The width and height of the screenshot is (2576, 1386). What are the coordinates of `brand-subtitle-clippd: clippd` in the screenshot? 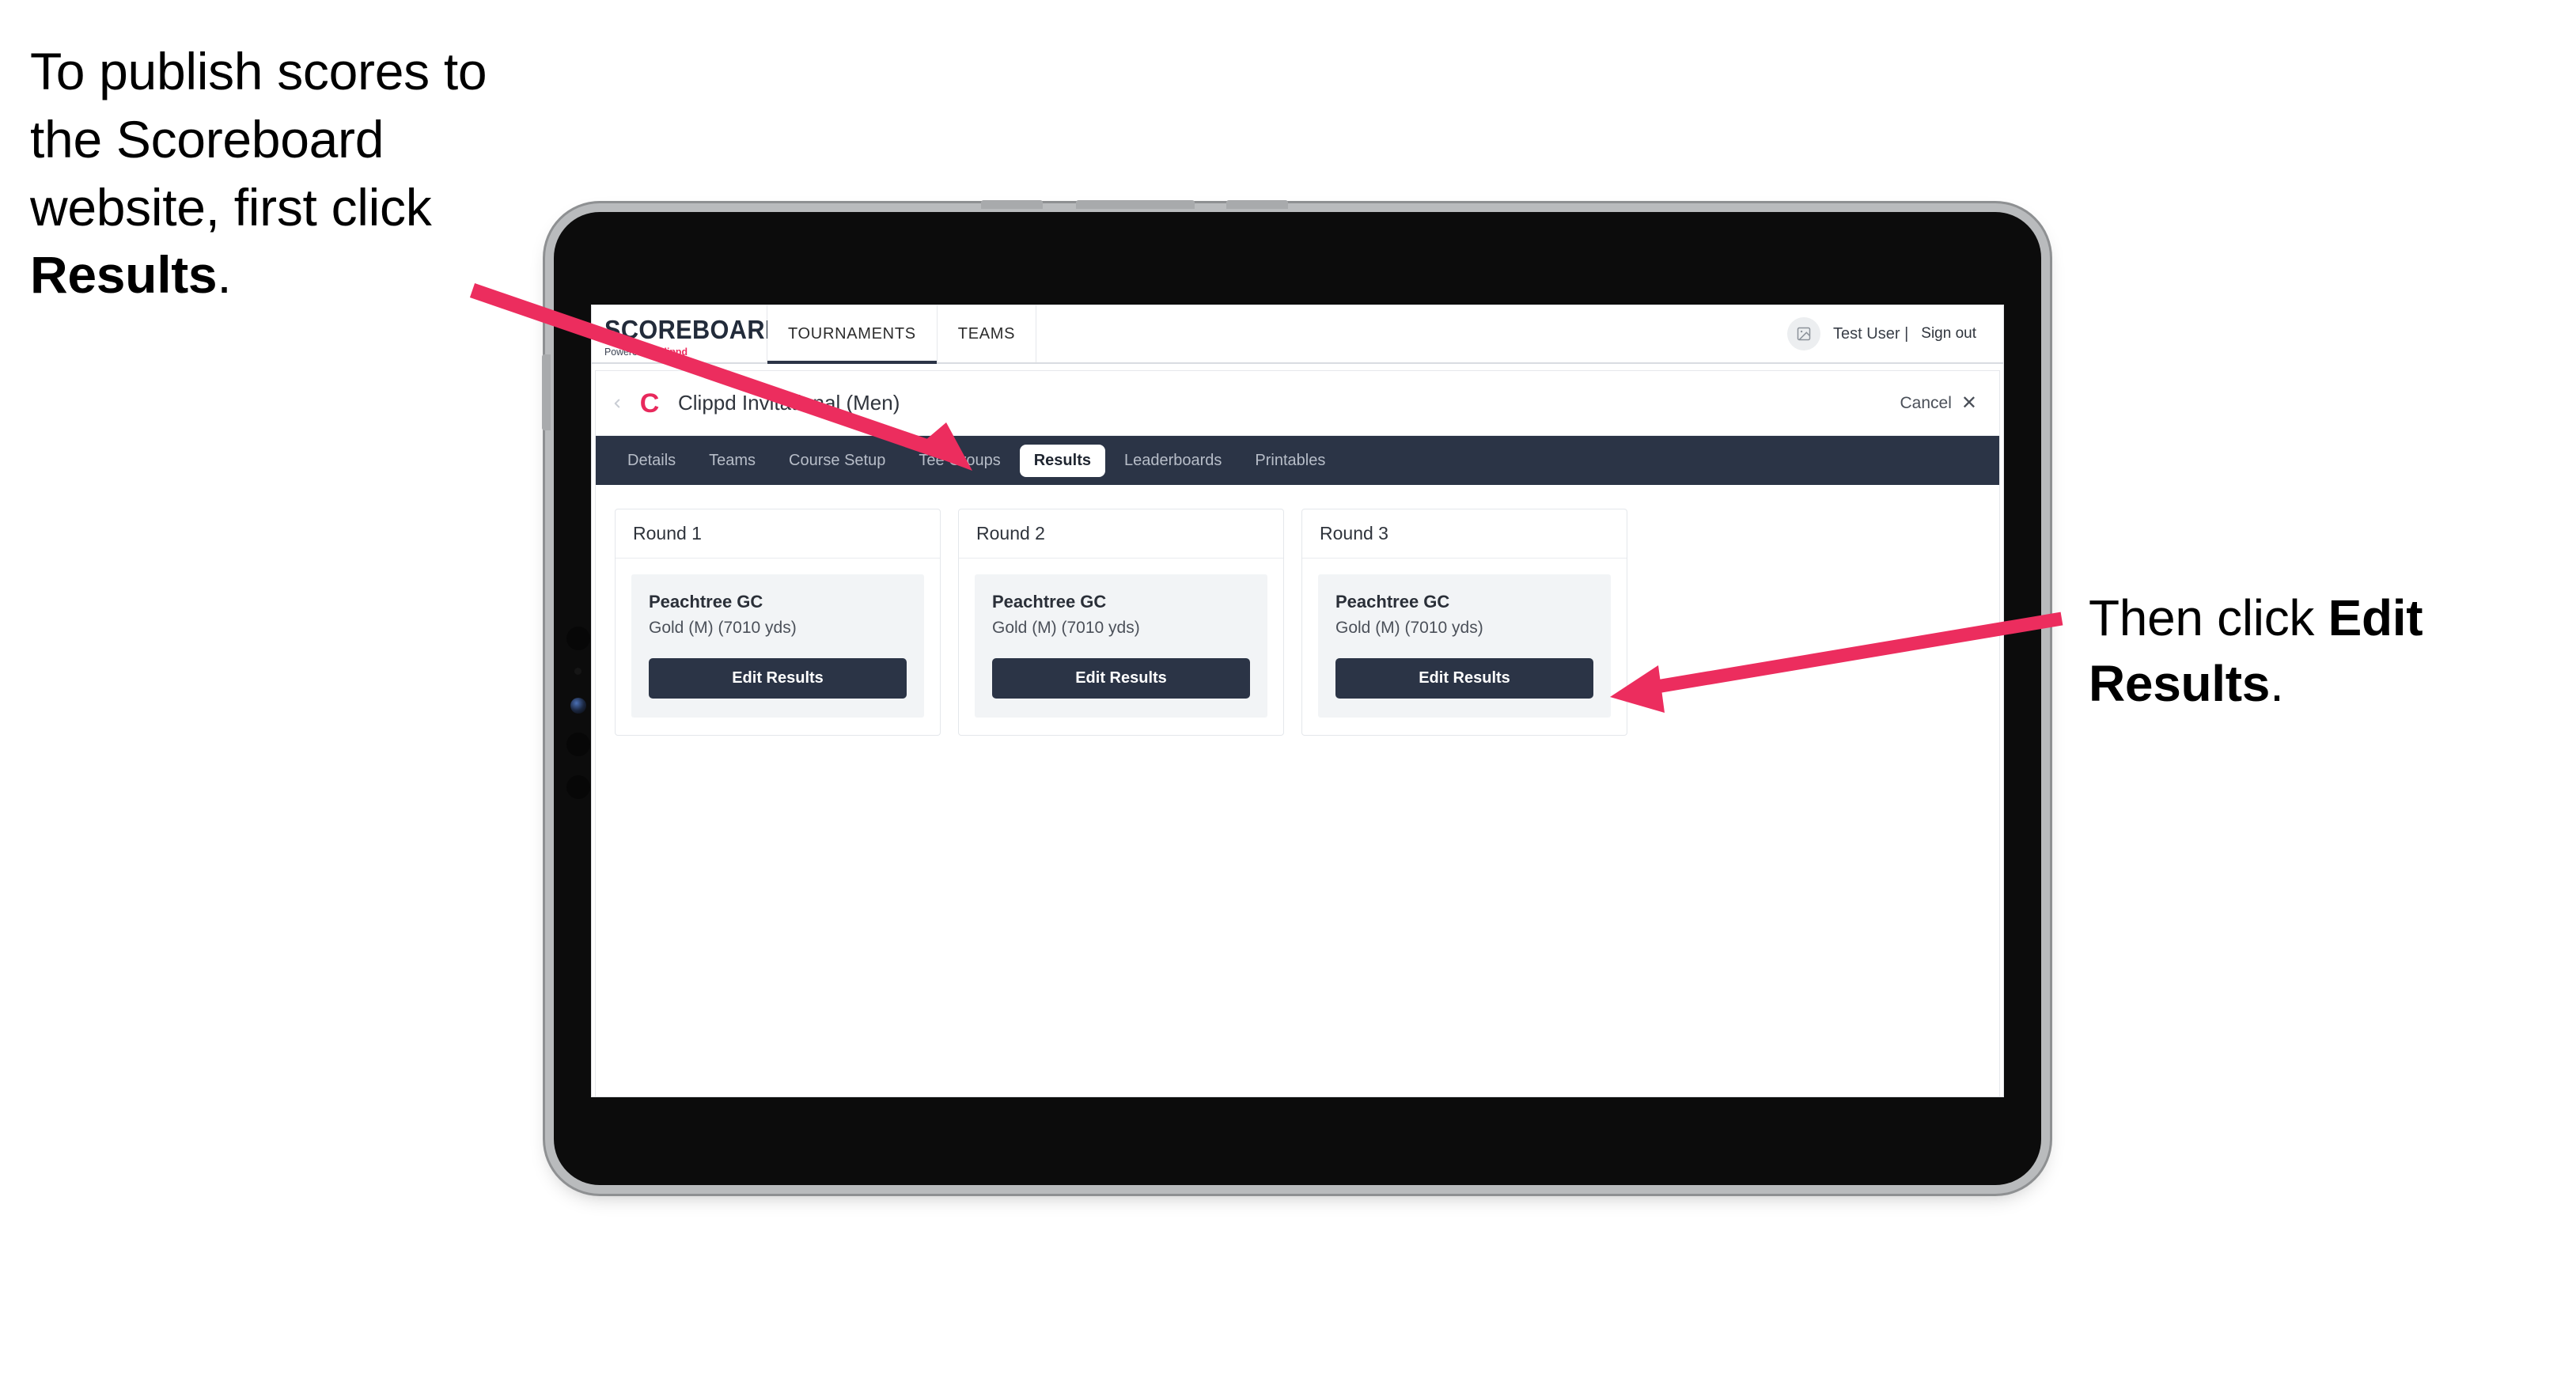 It's located at (673, 352).